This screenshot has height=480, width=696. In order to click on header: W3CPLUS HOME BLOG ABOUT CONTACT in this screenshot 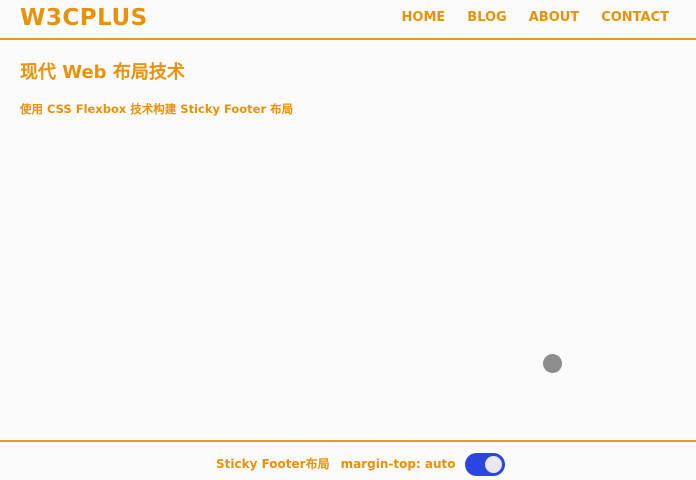, I will do `click(348, 20)`.